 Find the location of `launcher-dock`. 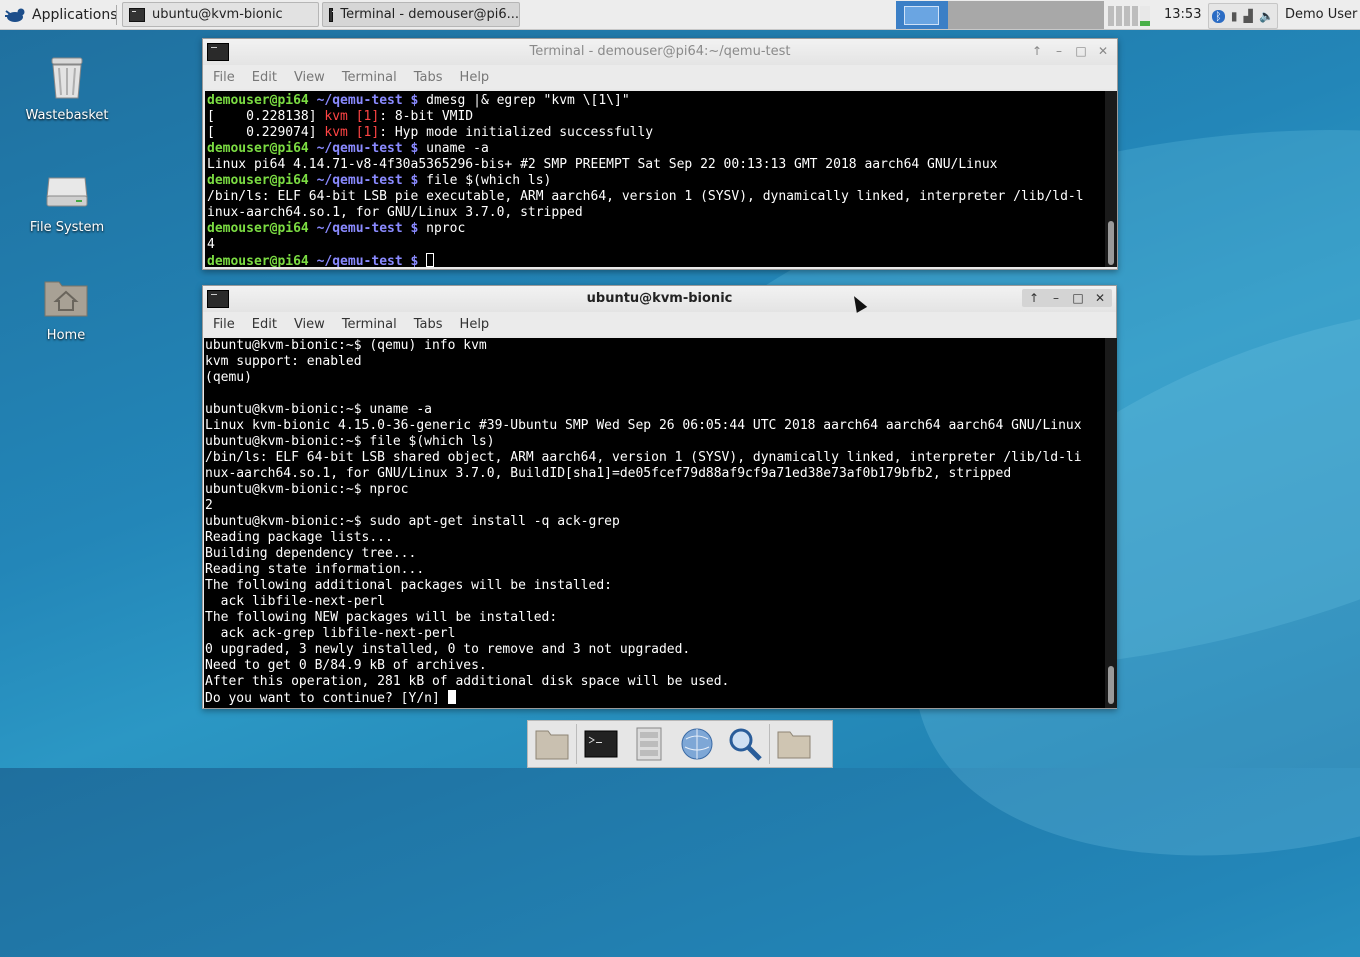

launcher-dock is located at coordinates (680, 744).